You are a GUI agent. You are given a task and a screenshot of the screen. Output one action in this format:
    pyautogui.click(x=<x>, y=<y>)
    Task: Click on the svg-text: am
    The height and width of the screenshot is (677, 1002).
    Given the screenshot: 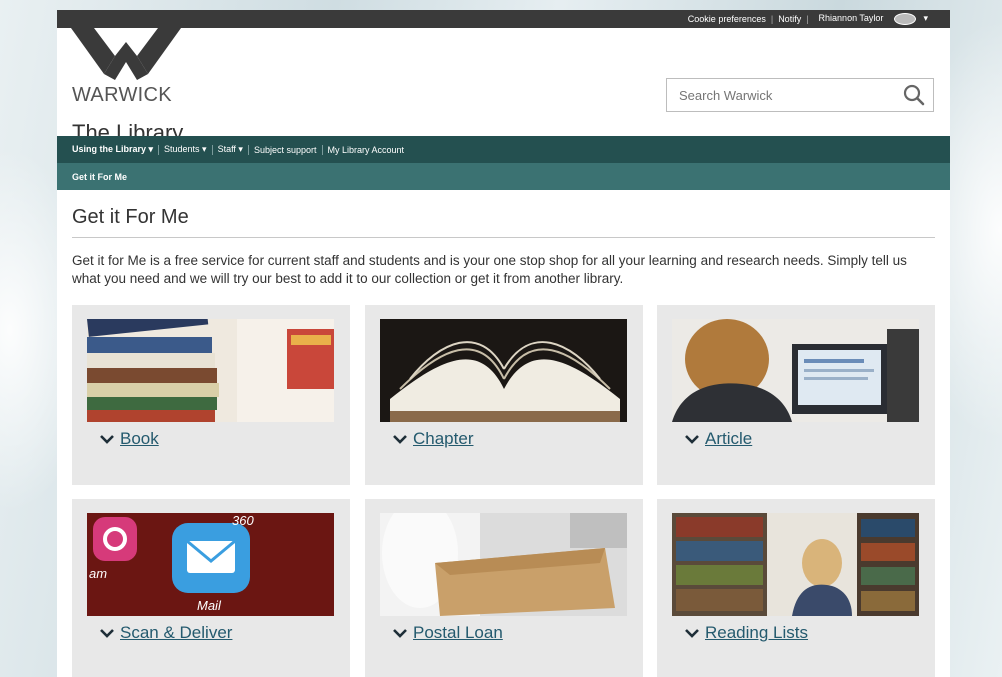 What is the action you would take?
    pyautogui.click(x=98, y=573)
    